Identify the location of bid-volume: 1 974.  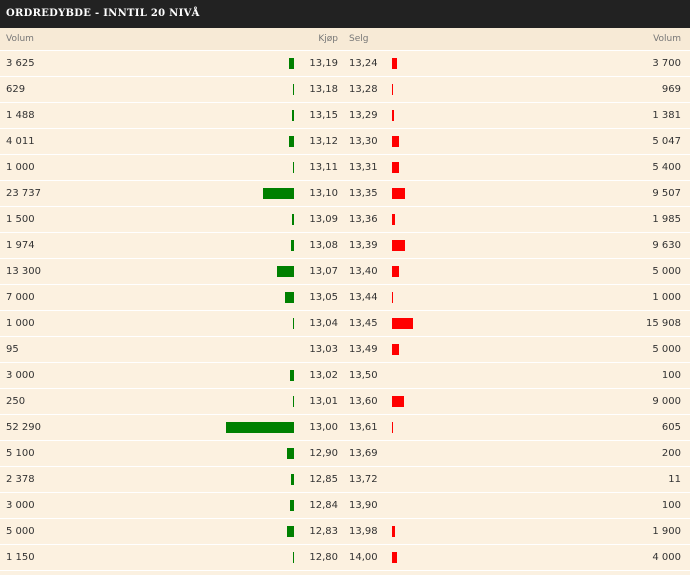
(20, 245).